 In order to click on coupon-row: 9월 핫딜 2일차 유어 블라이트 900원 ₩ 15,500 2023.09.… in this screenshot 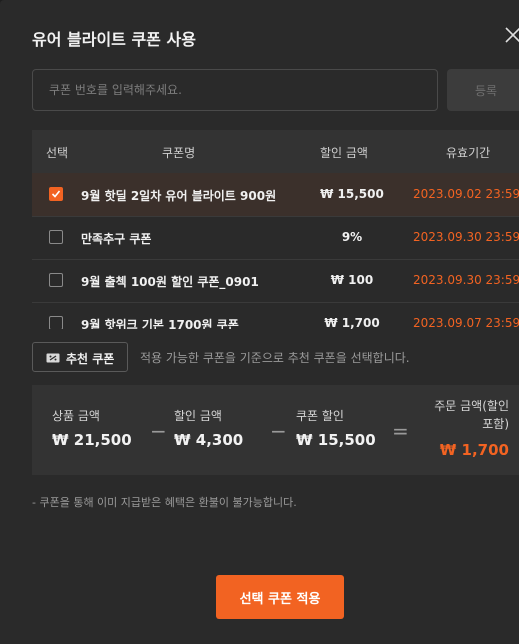, I will do `click(275, 195)`.